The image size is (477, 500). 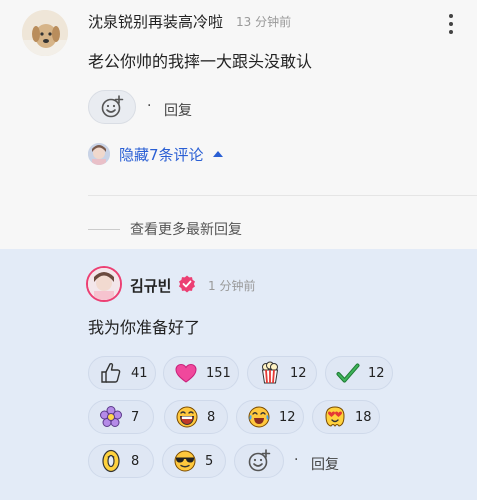 What do you see at coordinates (218, 373) in the screenshot?
I see `reaction-count: 151` at bounding box center [218, 373].